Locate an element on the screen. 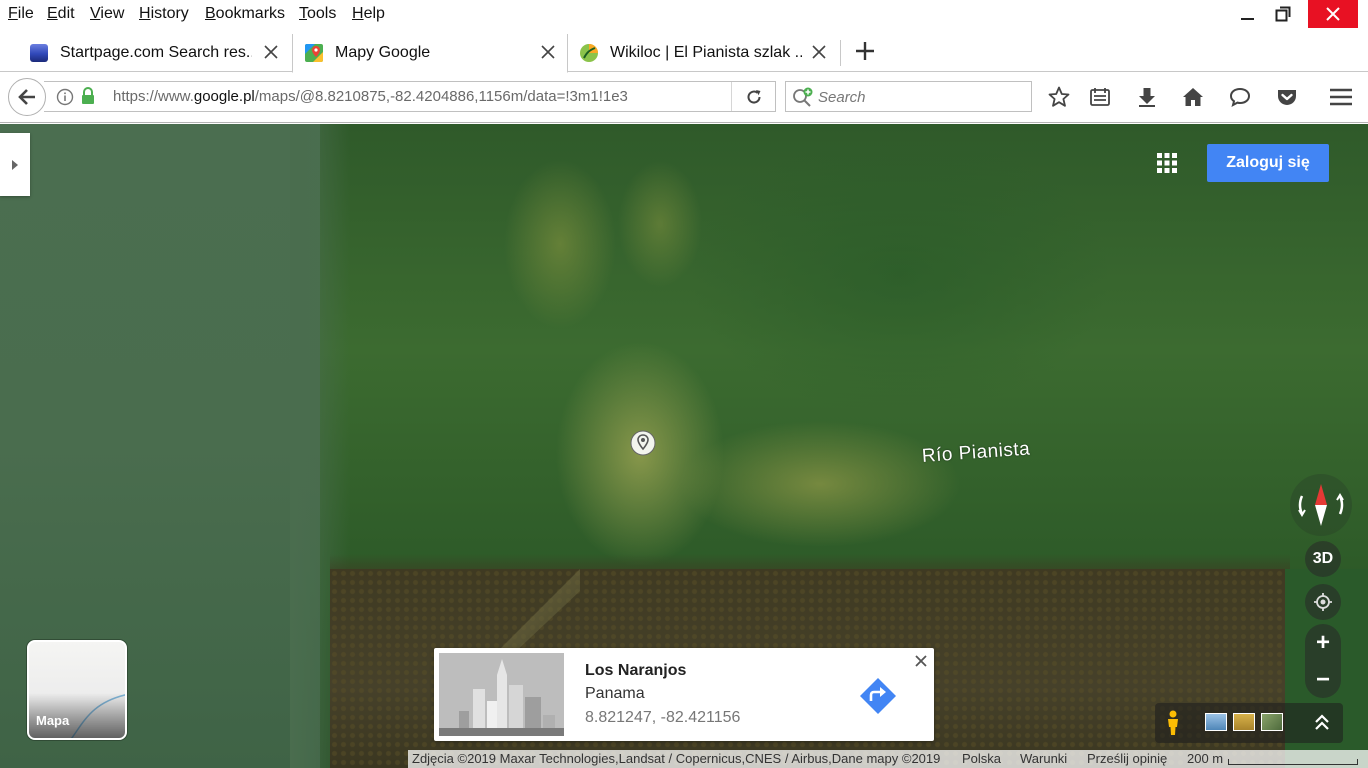  pegman-icon is located at coordinates (1173, 723).